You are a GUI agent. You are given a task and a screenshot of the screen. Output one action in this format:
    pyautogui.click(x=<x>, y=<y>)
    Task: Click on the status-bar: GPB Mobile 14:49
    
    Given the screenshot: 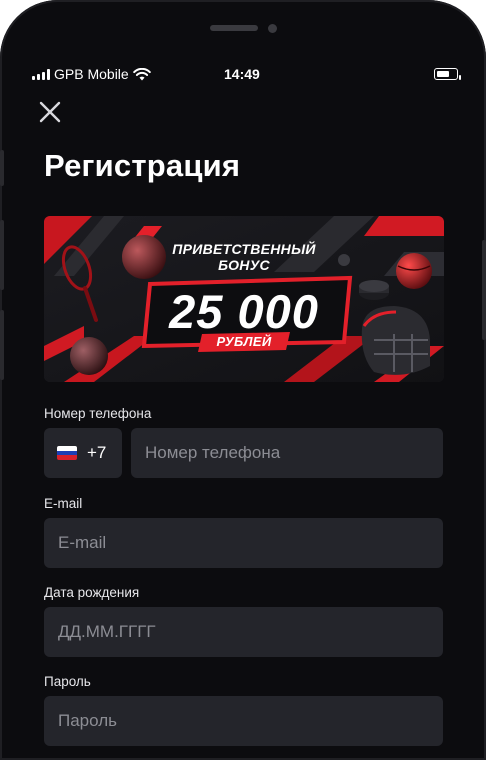 What is the action you would take?
    pyautogui.click(x=246, y=75)
    